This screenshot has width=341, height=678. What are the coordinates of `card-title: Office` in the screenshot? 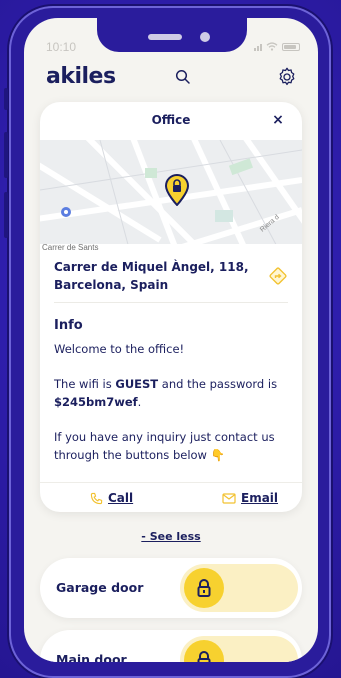 It's located at (171, 120).